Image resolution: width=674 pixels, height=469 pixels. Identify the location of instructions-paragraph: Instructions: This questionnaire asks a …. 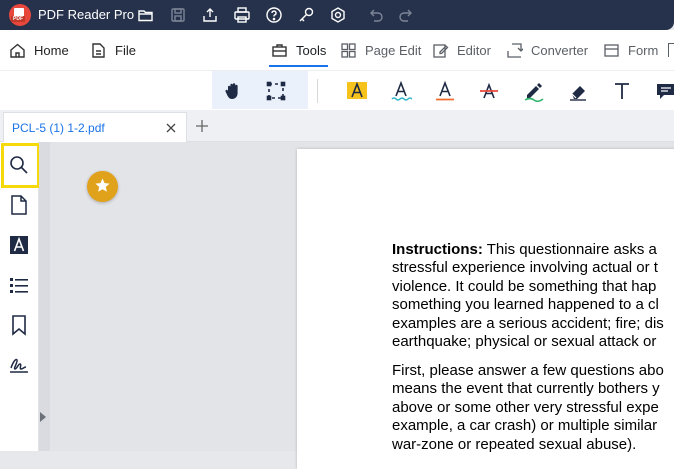
(533, 296).